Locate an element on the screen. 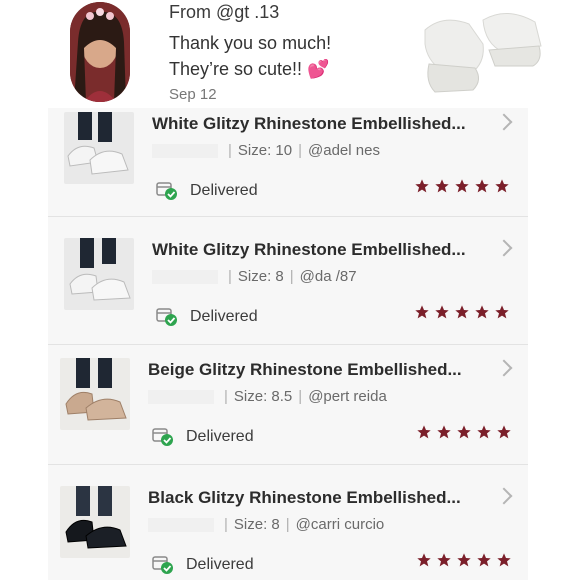 The width and height of the screenshot is (580, 580). order-meta: | Size: 8 | @da /87 is located at coordinates (254, 276).